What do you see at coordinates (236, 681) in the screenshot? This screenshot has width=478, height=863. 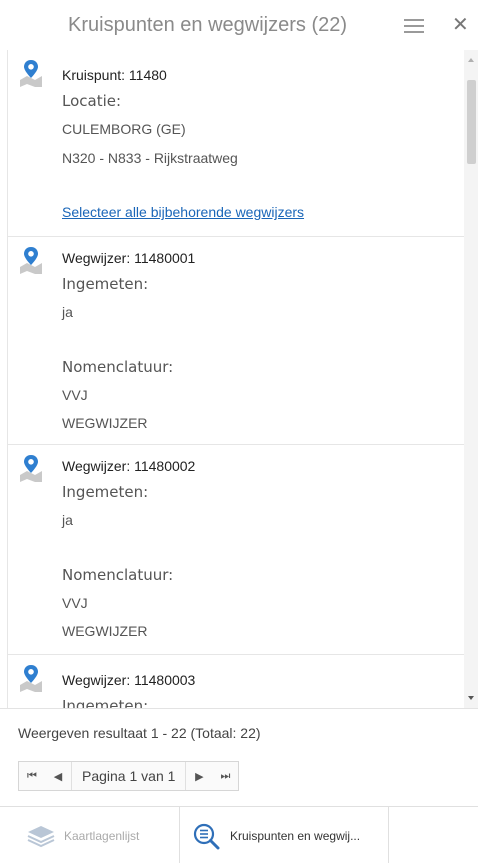 I see `list-item: Wegwijzer: 11480003 Ingemeten:` at bounding box center [236, 681].